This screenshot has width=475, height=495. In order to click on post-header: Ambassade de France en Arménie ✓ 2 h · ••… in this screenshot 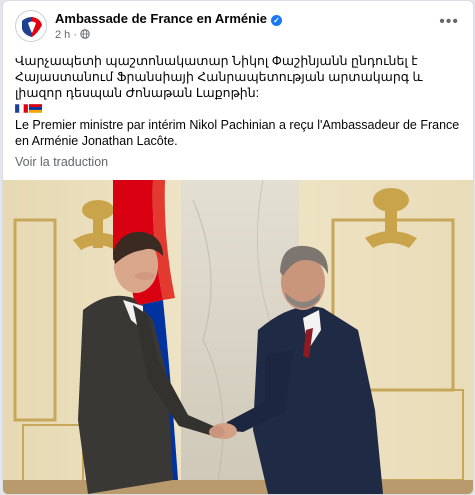, I will do `click(238, 24)`.